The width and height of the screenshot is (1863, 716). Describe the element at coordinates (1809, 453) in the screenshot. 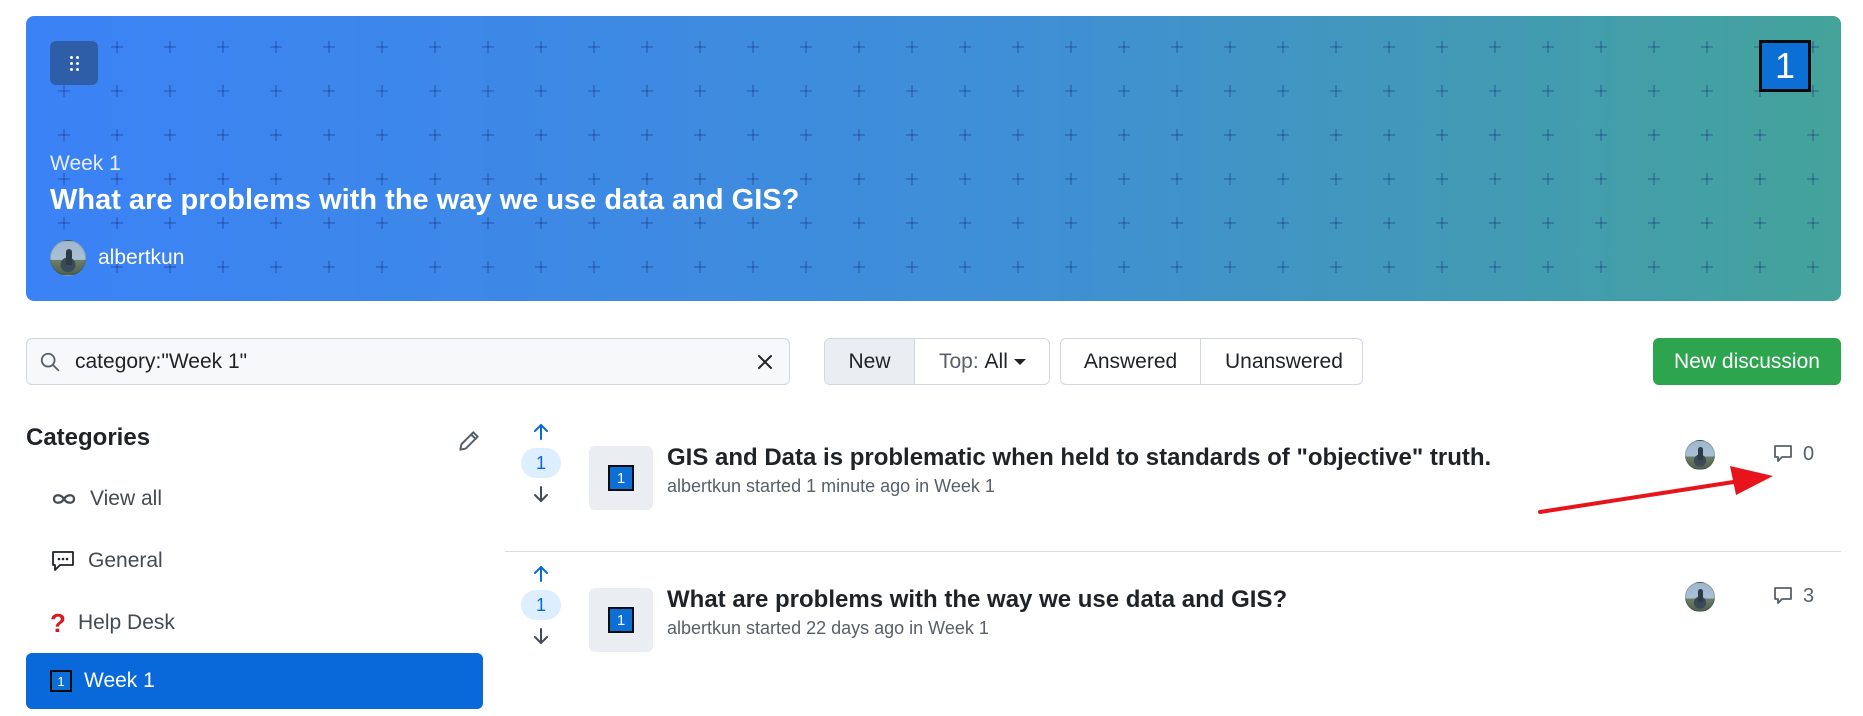

I see `comment-count-value: 0` at that location.